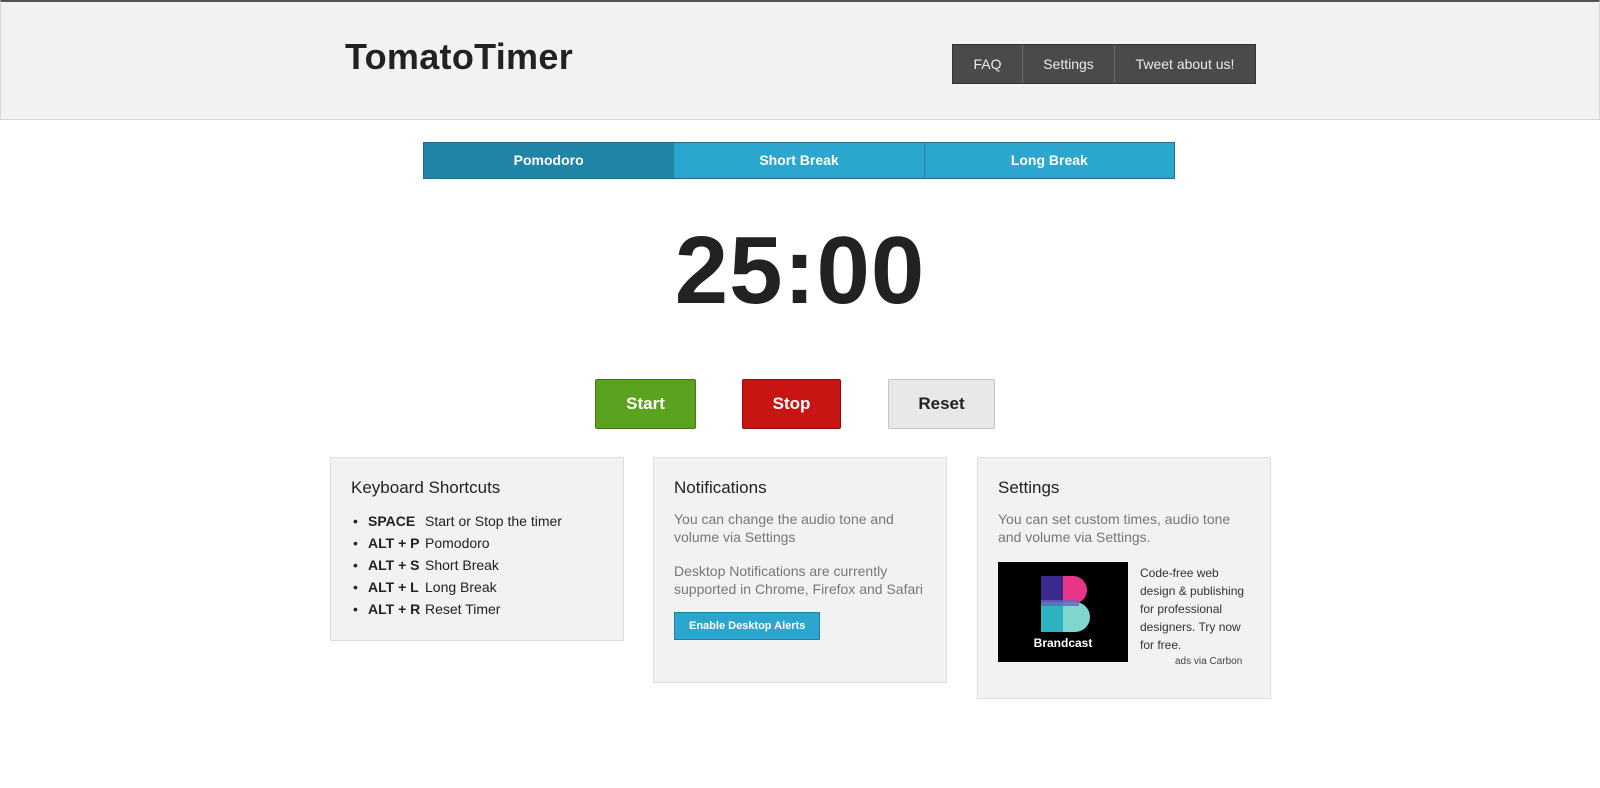 This screenshot has width=1600, height=788. I want to click on nav-tweet: Tweet about us!, so click(1185, 64).